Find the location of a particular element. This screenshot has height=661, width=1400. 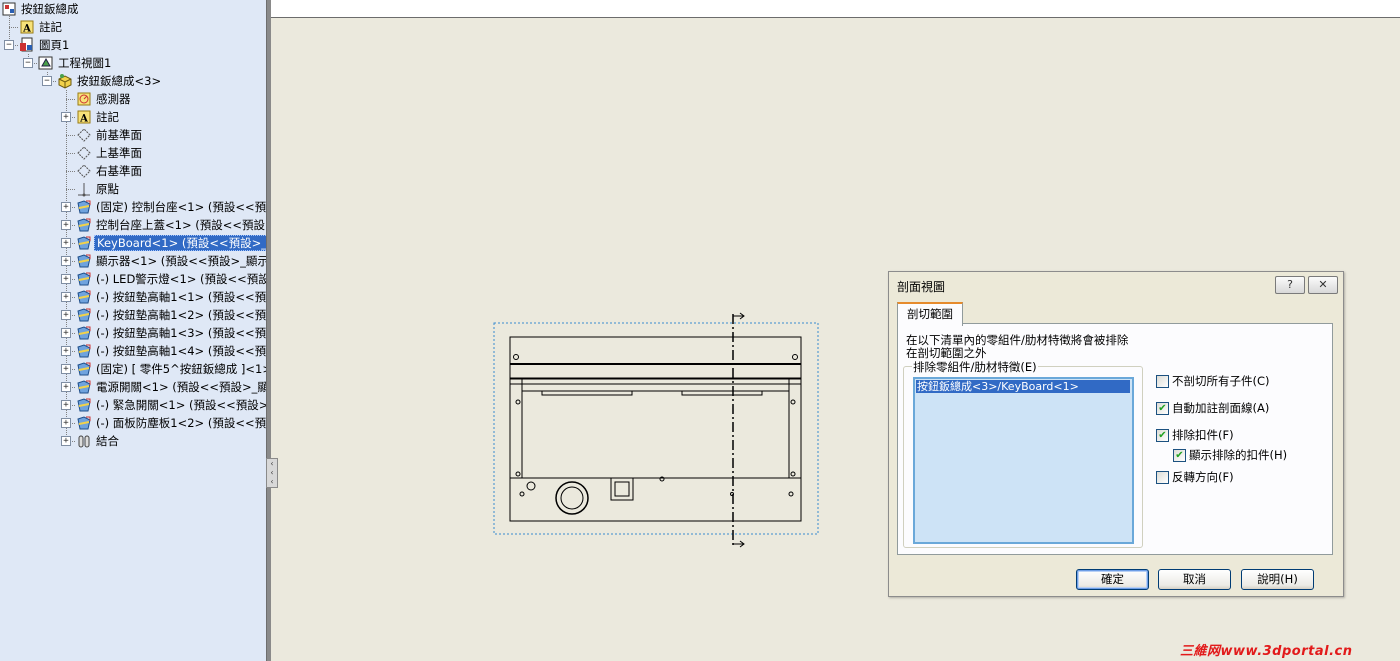

tree-item-label: (-) 按鈕墊高軸1<1> (預設<<預 is located at coordinates (181, 297).